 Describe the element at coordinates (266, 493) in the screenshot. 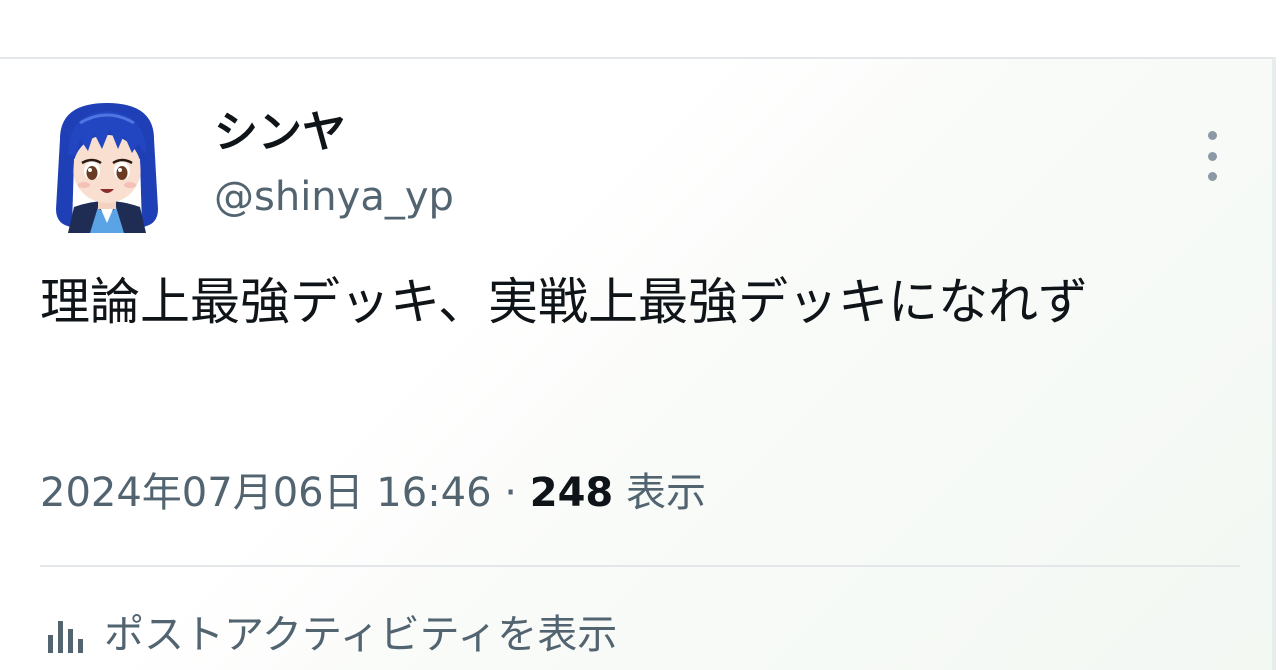

I see `post-timestamp: 2024年07月06日 16:46` at that location.